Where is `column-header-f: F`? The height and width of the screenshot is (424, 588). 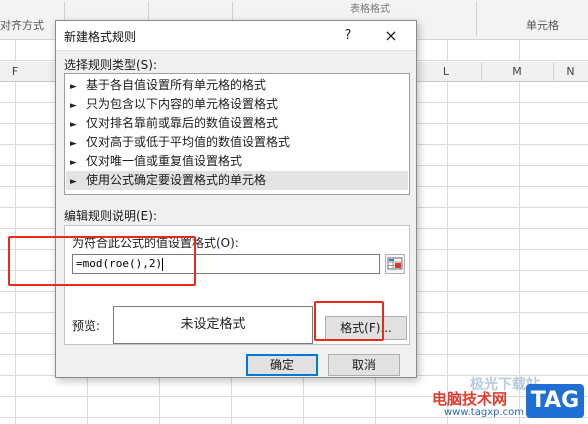 column-header-f: F is located at coordinates (15, 72).